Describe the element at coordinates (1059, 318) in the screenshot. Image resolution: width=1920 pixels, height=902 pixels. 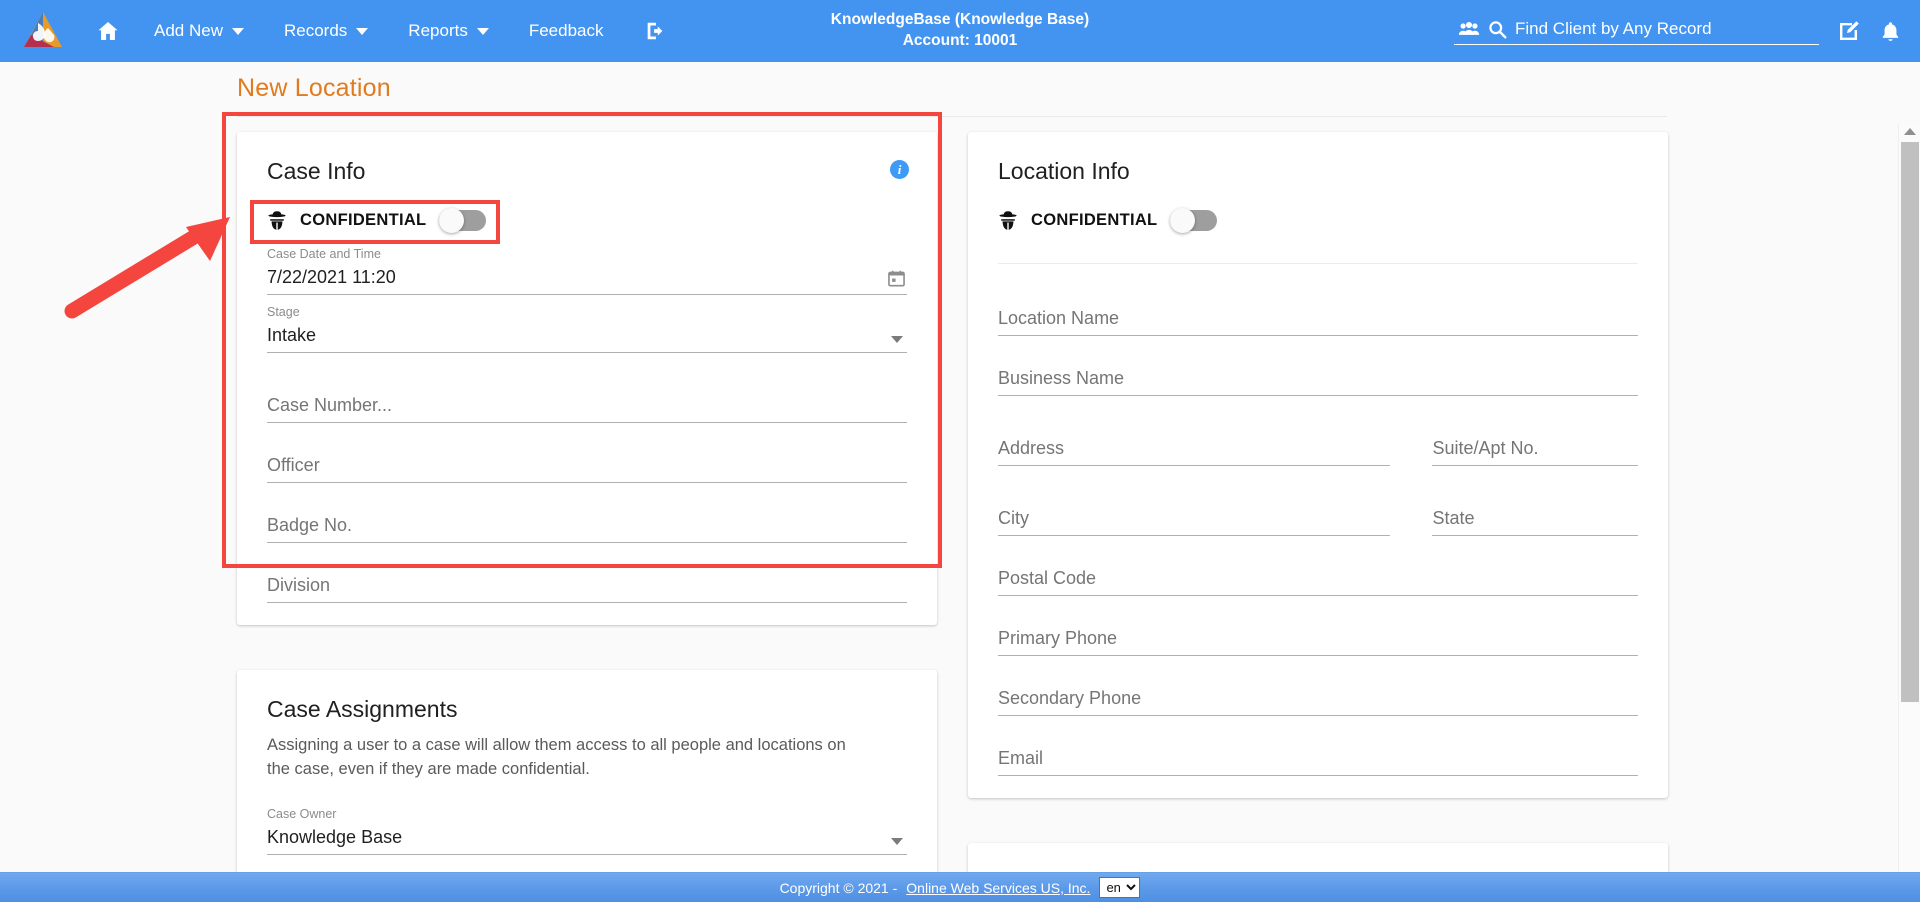
I see `location-name-placeholder: Location Name` at that location.